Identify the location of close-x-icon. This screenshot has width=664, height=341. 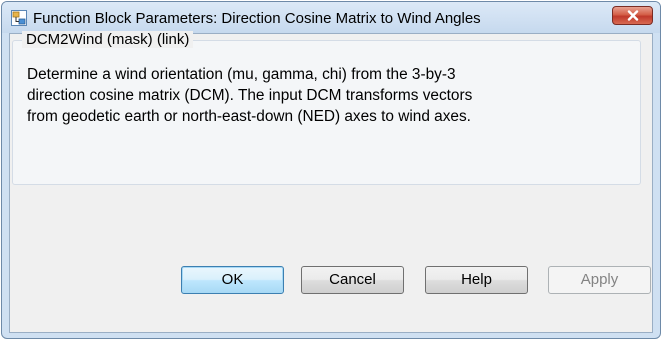
(633, 15).